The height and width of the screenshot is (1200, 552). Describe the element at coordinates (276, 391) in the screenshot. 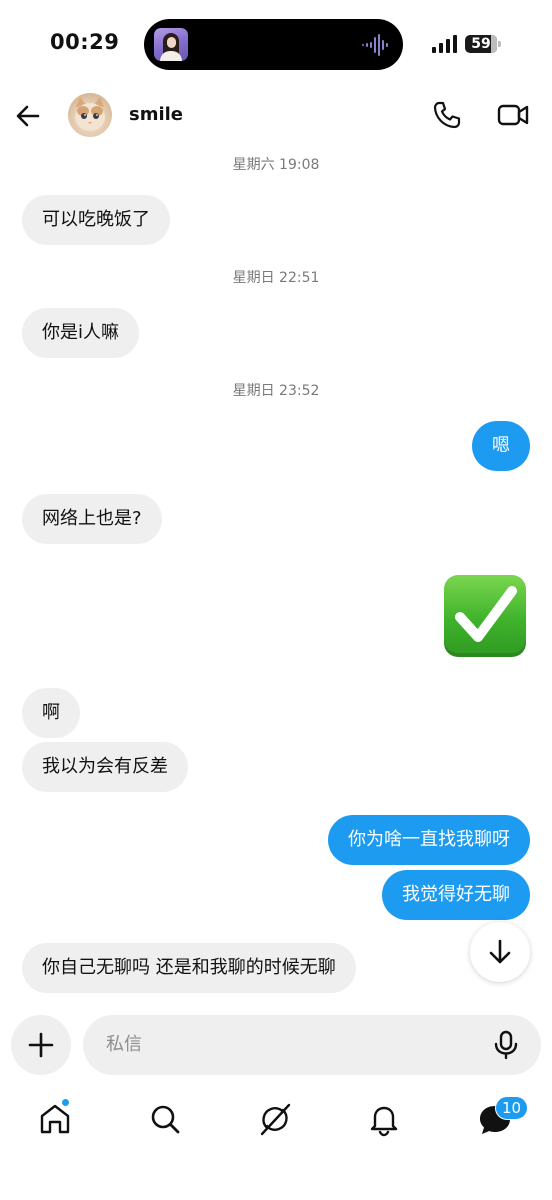

I see `message-timestamp: 星期日 23:52` at that location.